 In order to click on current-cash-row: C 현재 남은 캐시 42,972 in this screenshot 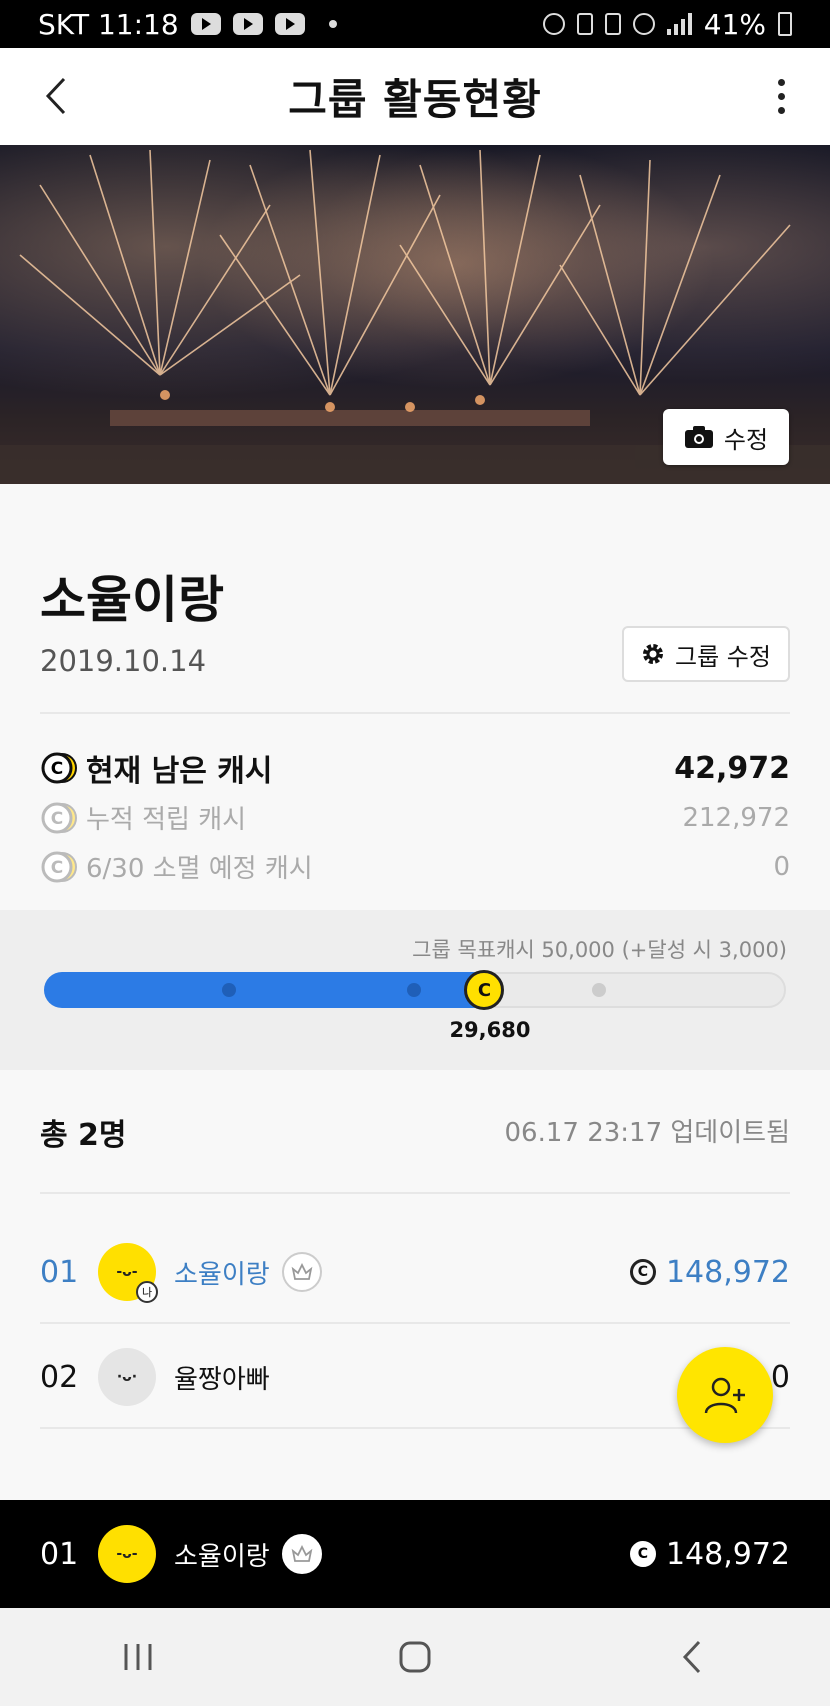, I will do `click(415, 768)`.